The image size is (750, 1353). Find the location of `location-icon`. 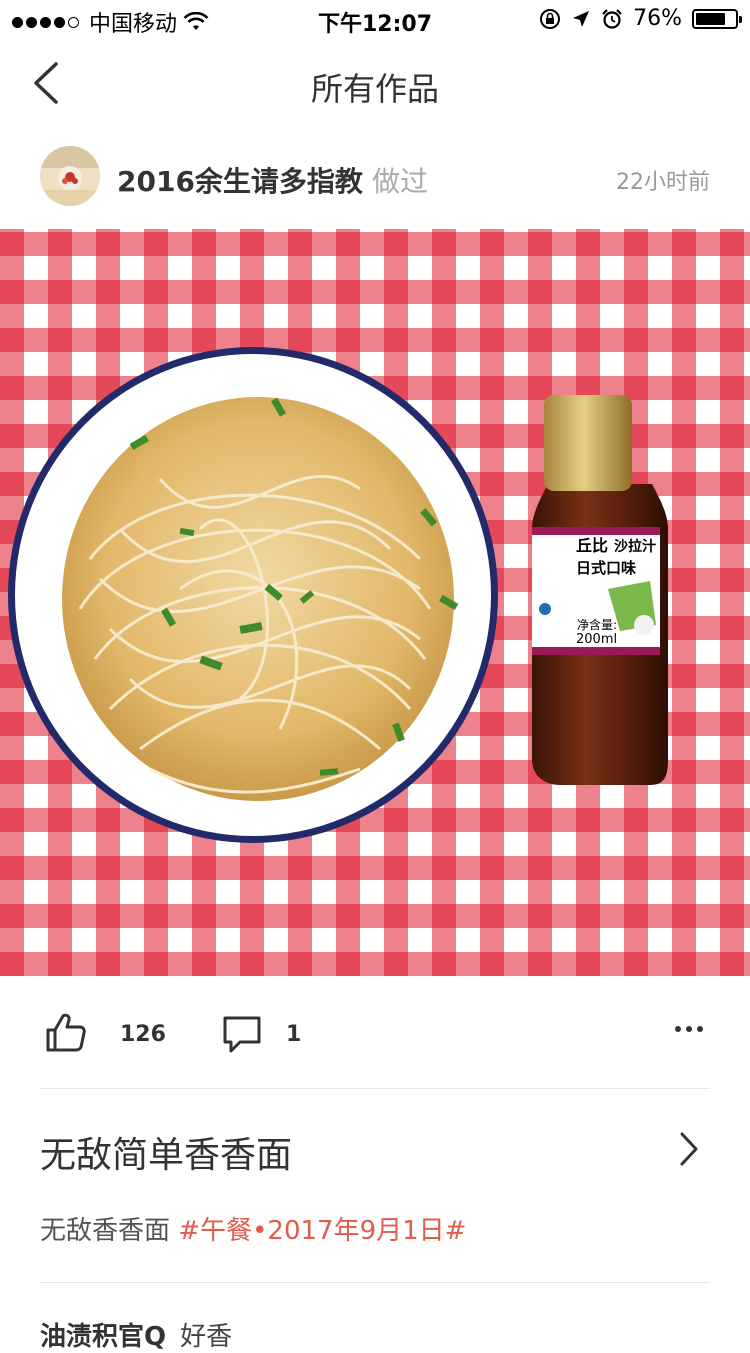

location-icon is located at coordinates (581, 18).